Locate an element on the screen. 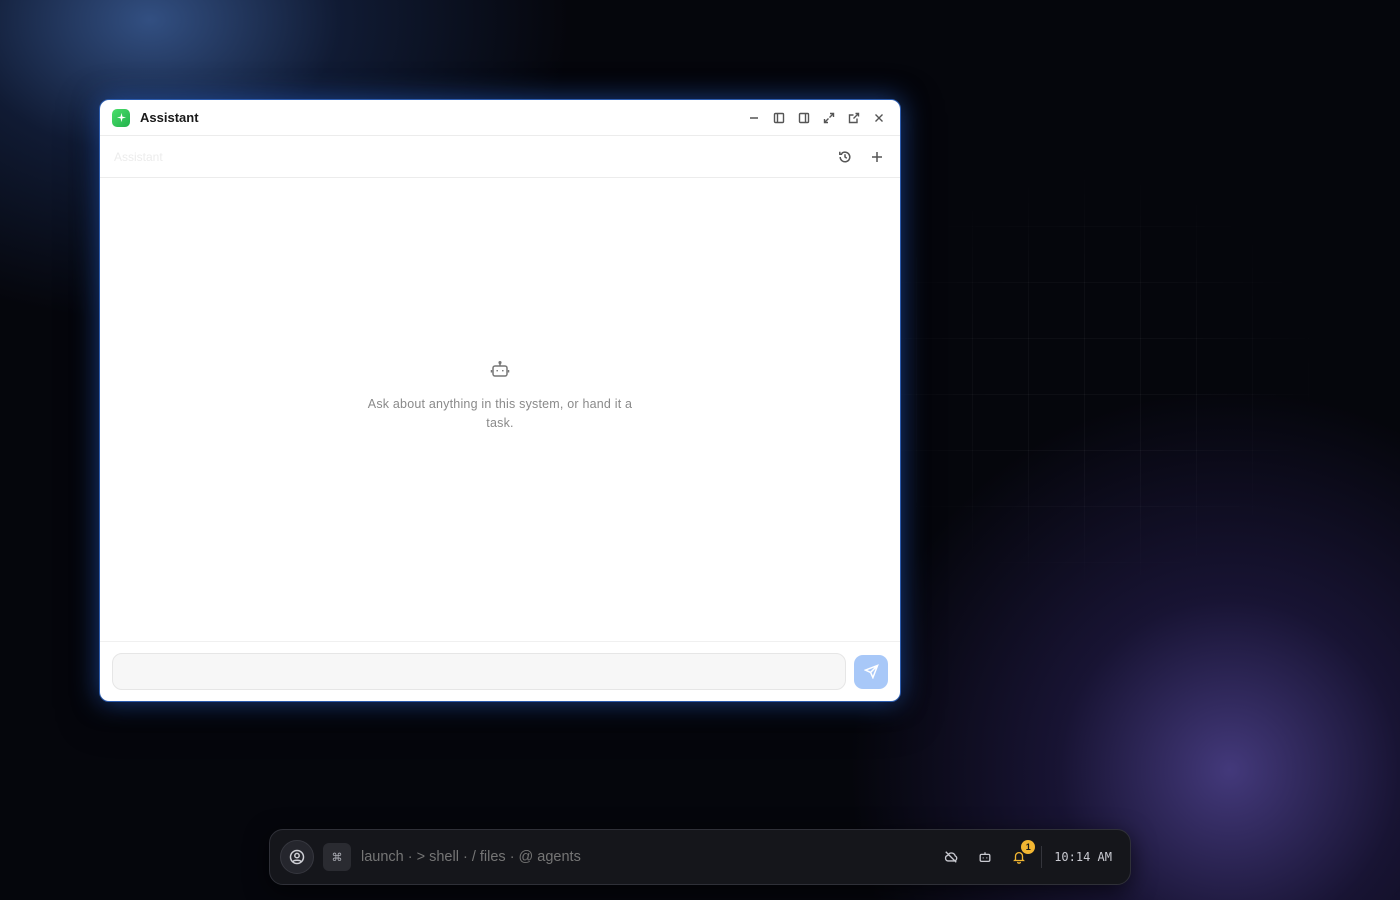 This screenshot has height=900, width=1400. window-controls is located at coordinates (816, 118).